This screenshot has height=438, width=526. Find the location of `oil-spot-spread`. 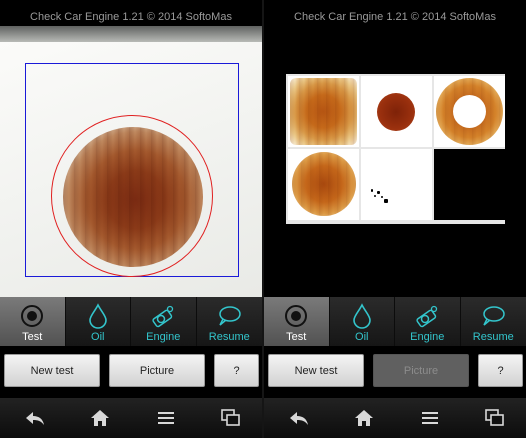

oil-spot-spread is located at coordinates (324, 184).